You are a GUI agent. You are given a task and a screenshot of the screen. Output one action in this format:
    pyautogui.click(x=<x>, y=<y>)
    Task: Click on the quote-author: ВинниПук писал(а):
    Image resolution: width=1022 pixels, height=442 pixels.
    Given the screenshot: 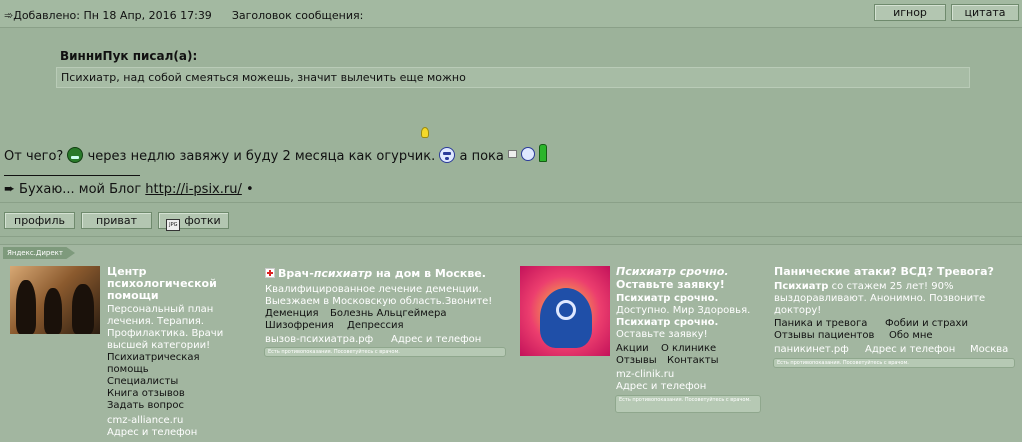 What is the action you would take?
    pyautogui.click(x=129, y=56)
    